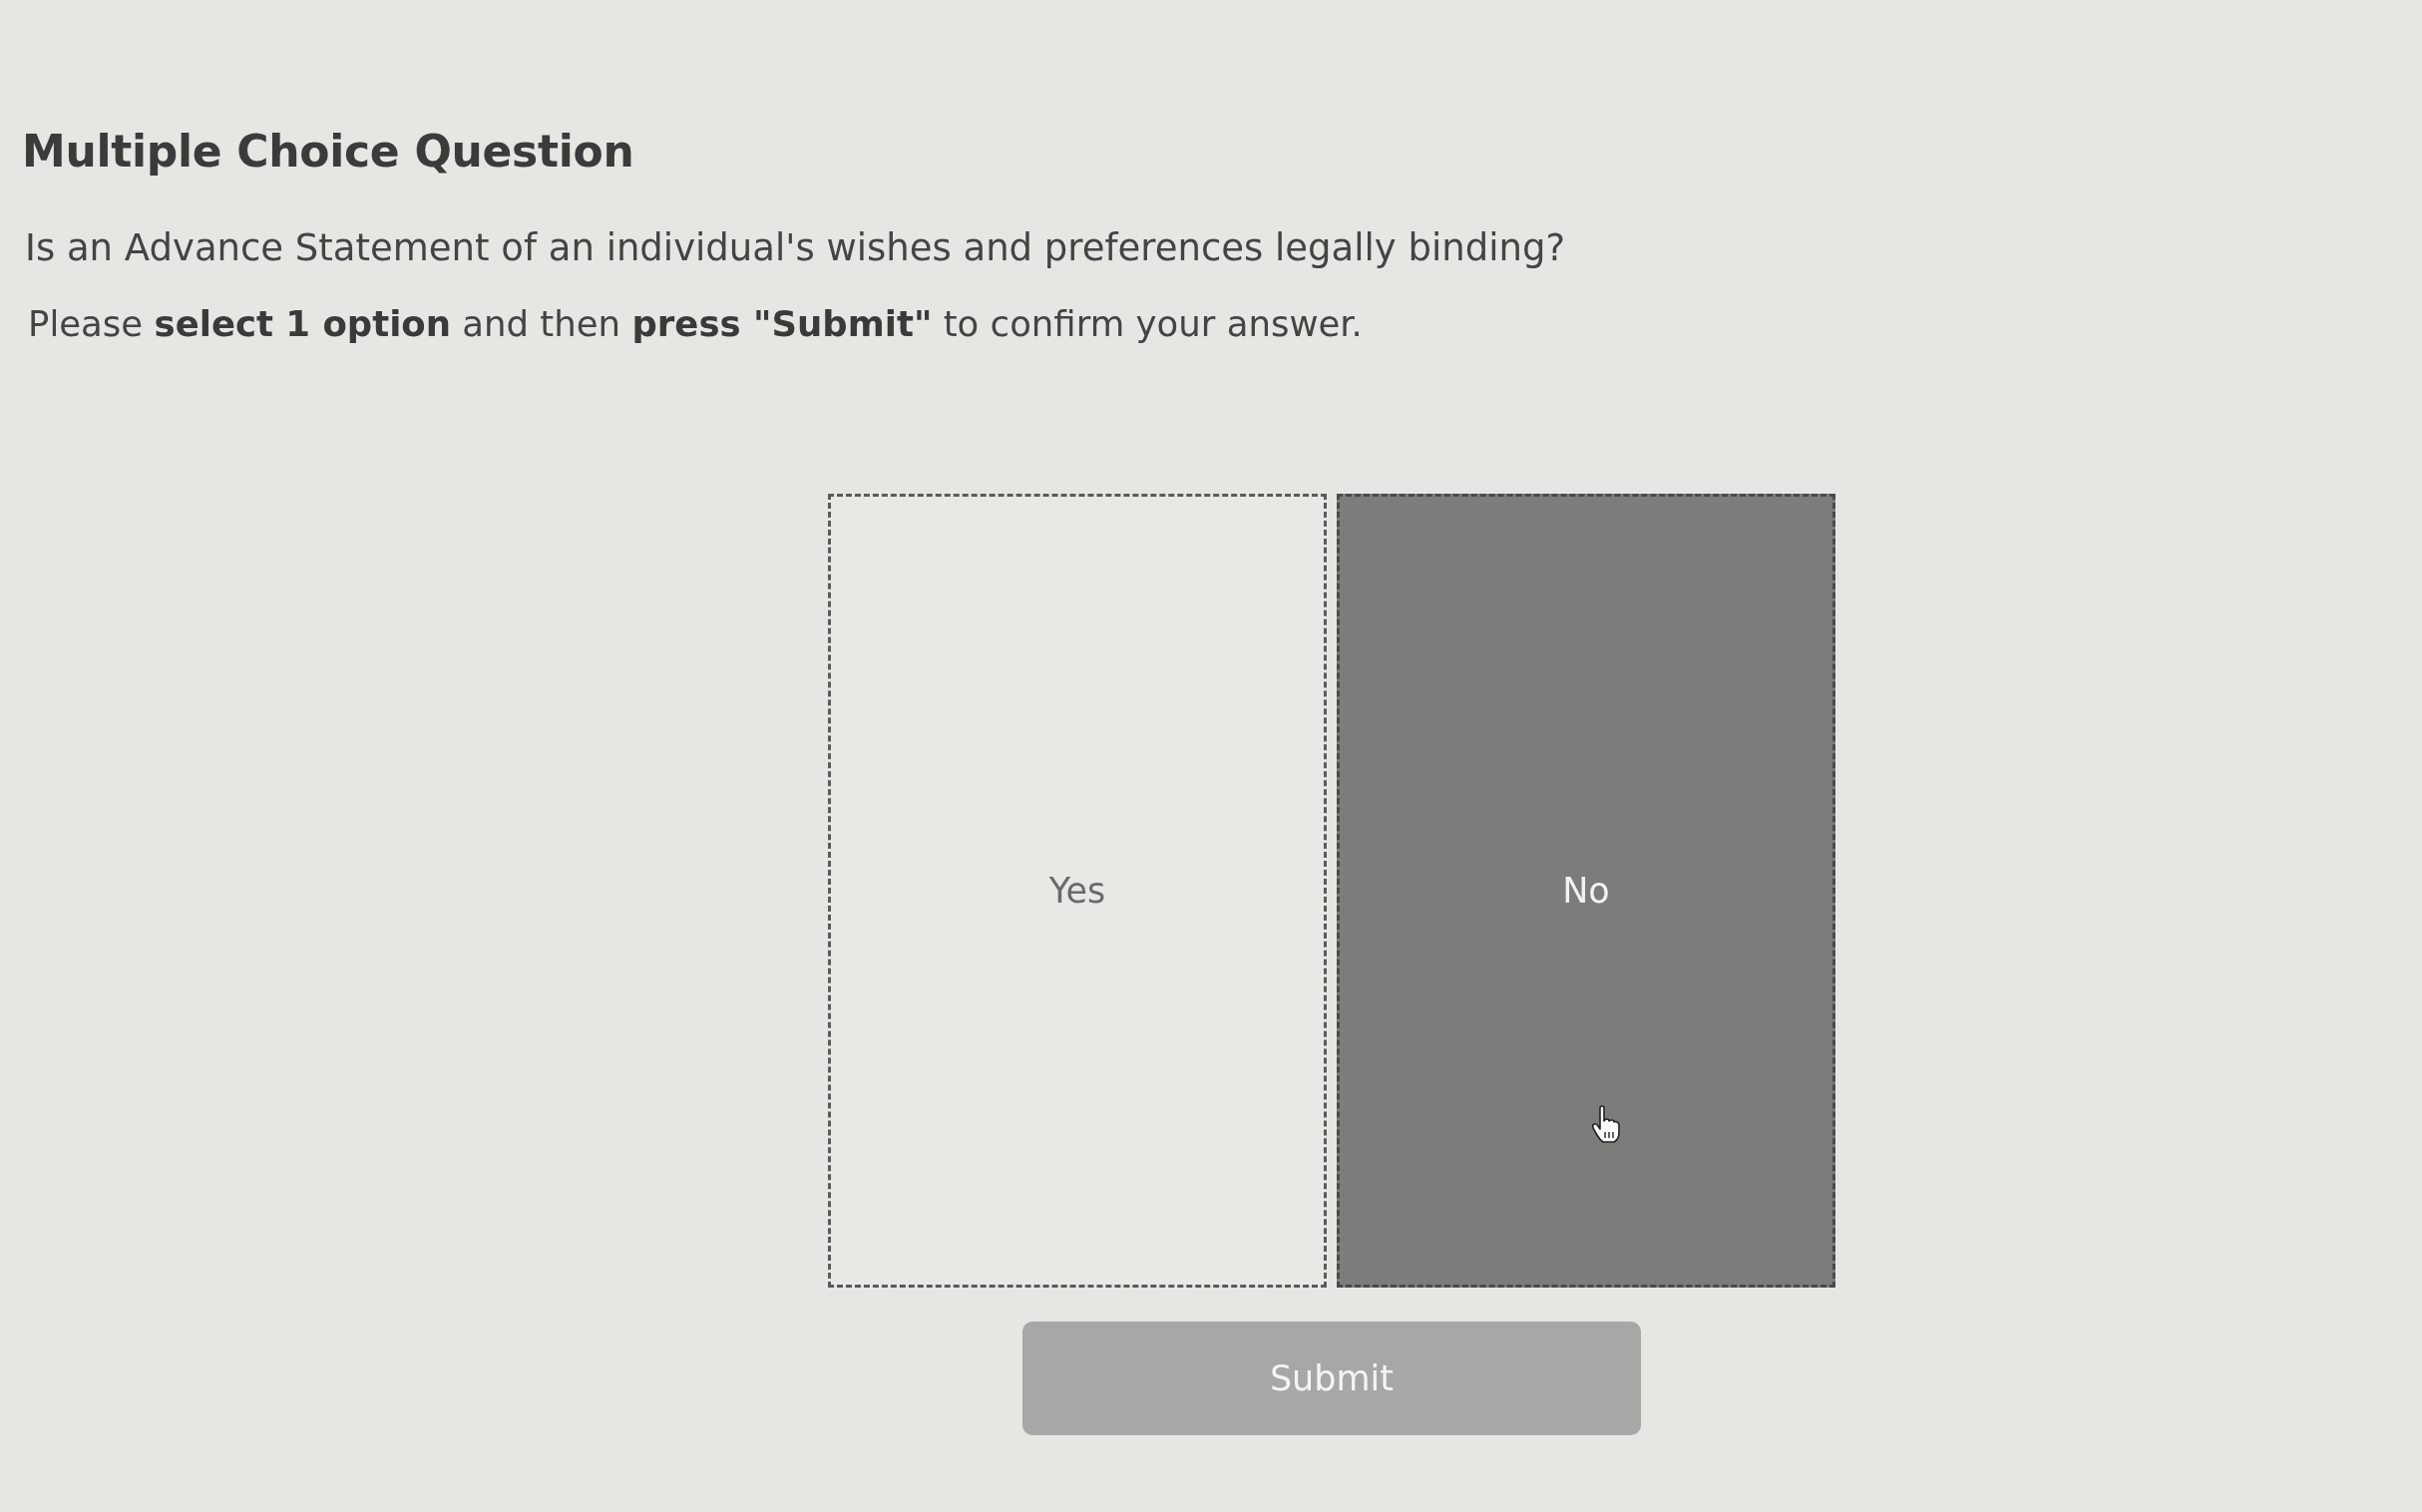  What do you see at coordinates (795, 247) in the screenshot?
I see `question-text: Is an Advance Statement of an individual's wishes and preferences legally binding?` at bounding box center [795, 247].